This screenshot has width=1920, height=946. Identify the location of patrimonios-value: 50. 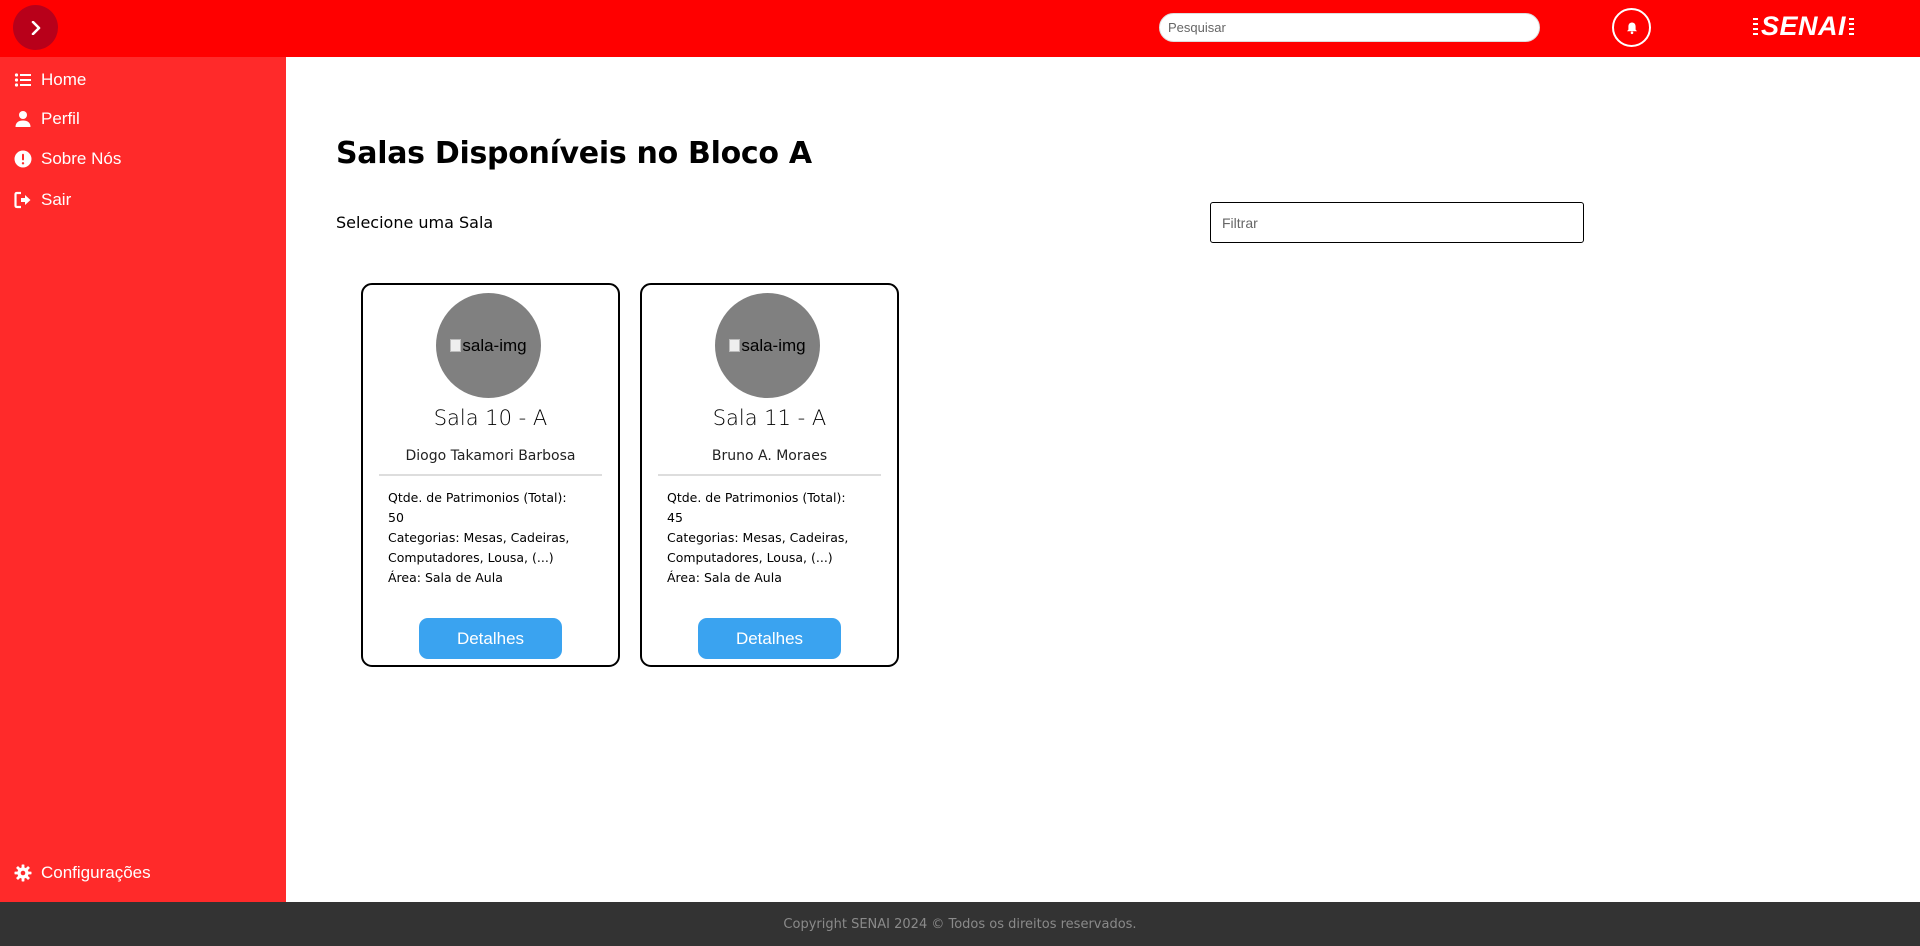
(396, 517).